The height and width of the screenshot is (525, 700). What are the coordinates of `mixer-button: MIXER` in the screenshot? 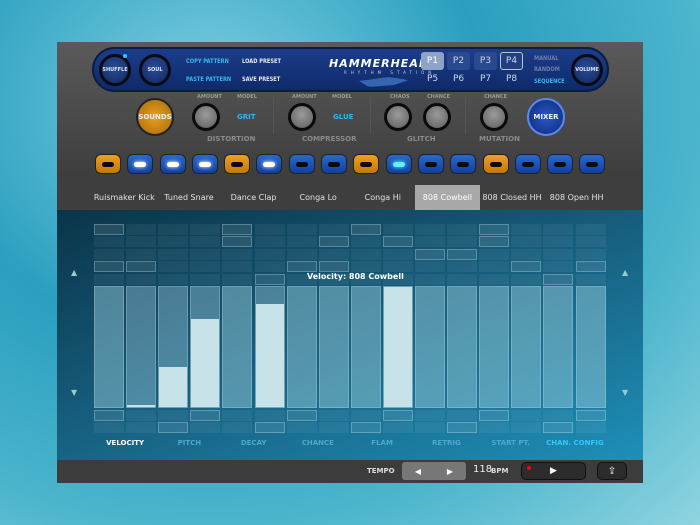 It's located at (546, 117).